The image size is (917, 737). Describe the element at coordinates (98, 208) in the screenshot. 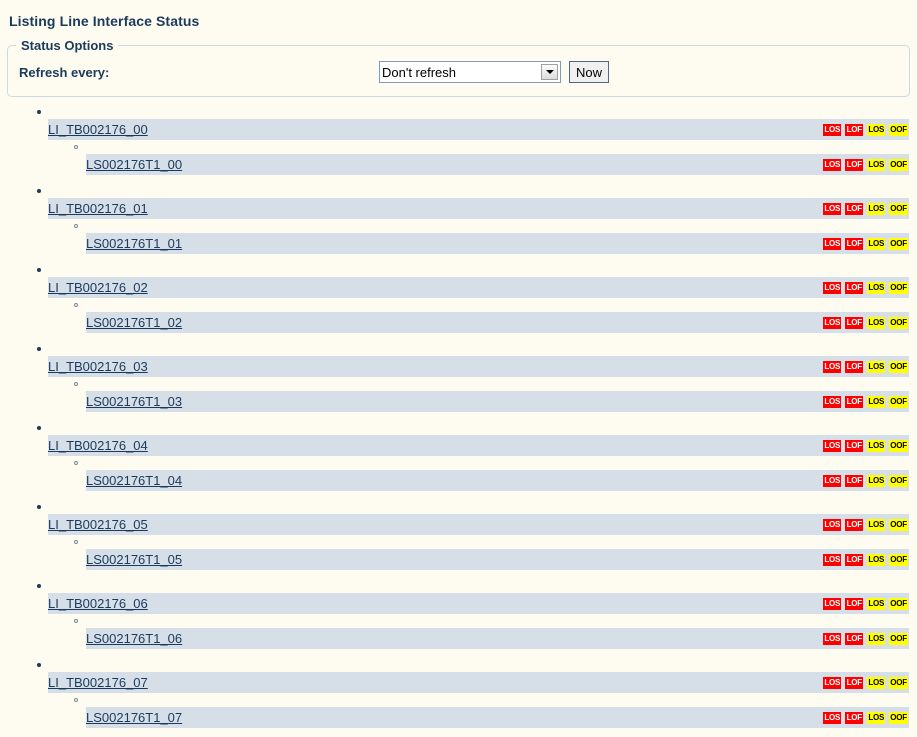

I see `interface-link: LI_TB002176_01` at that location.